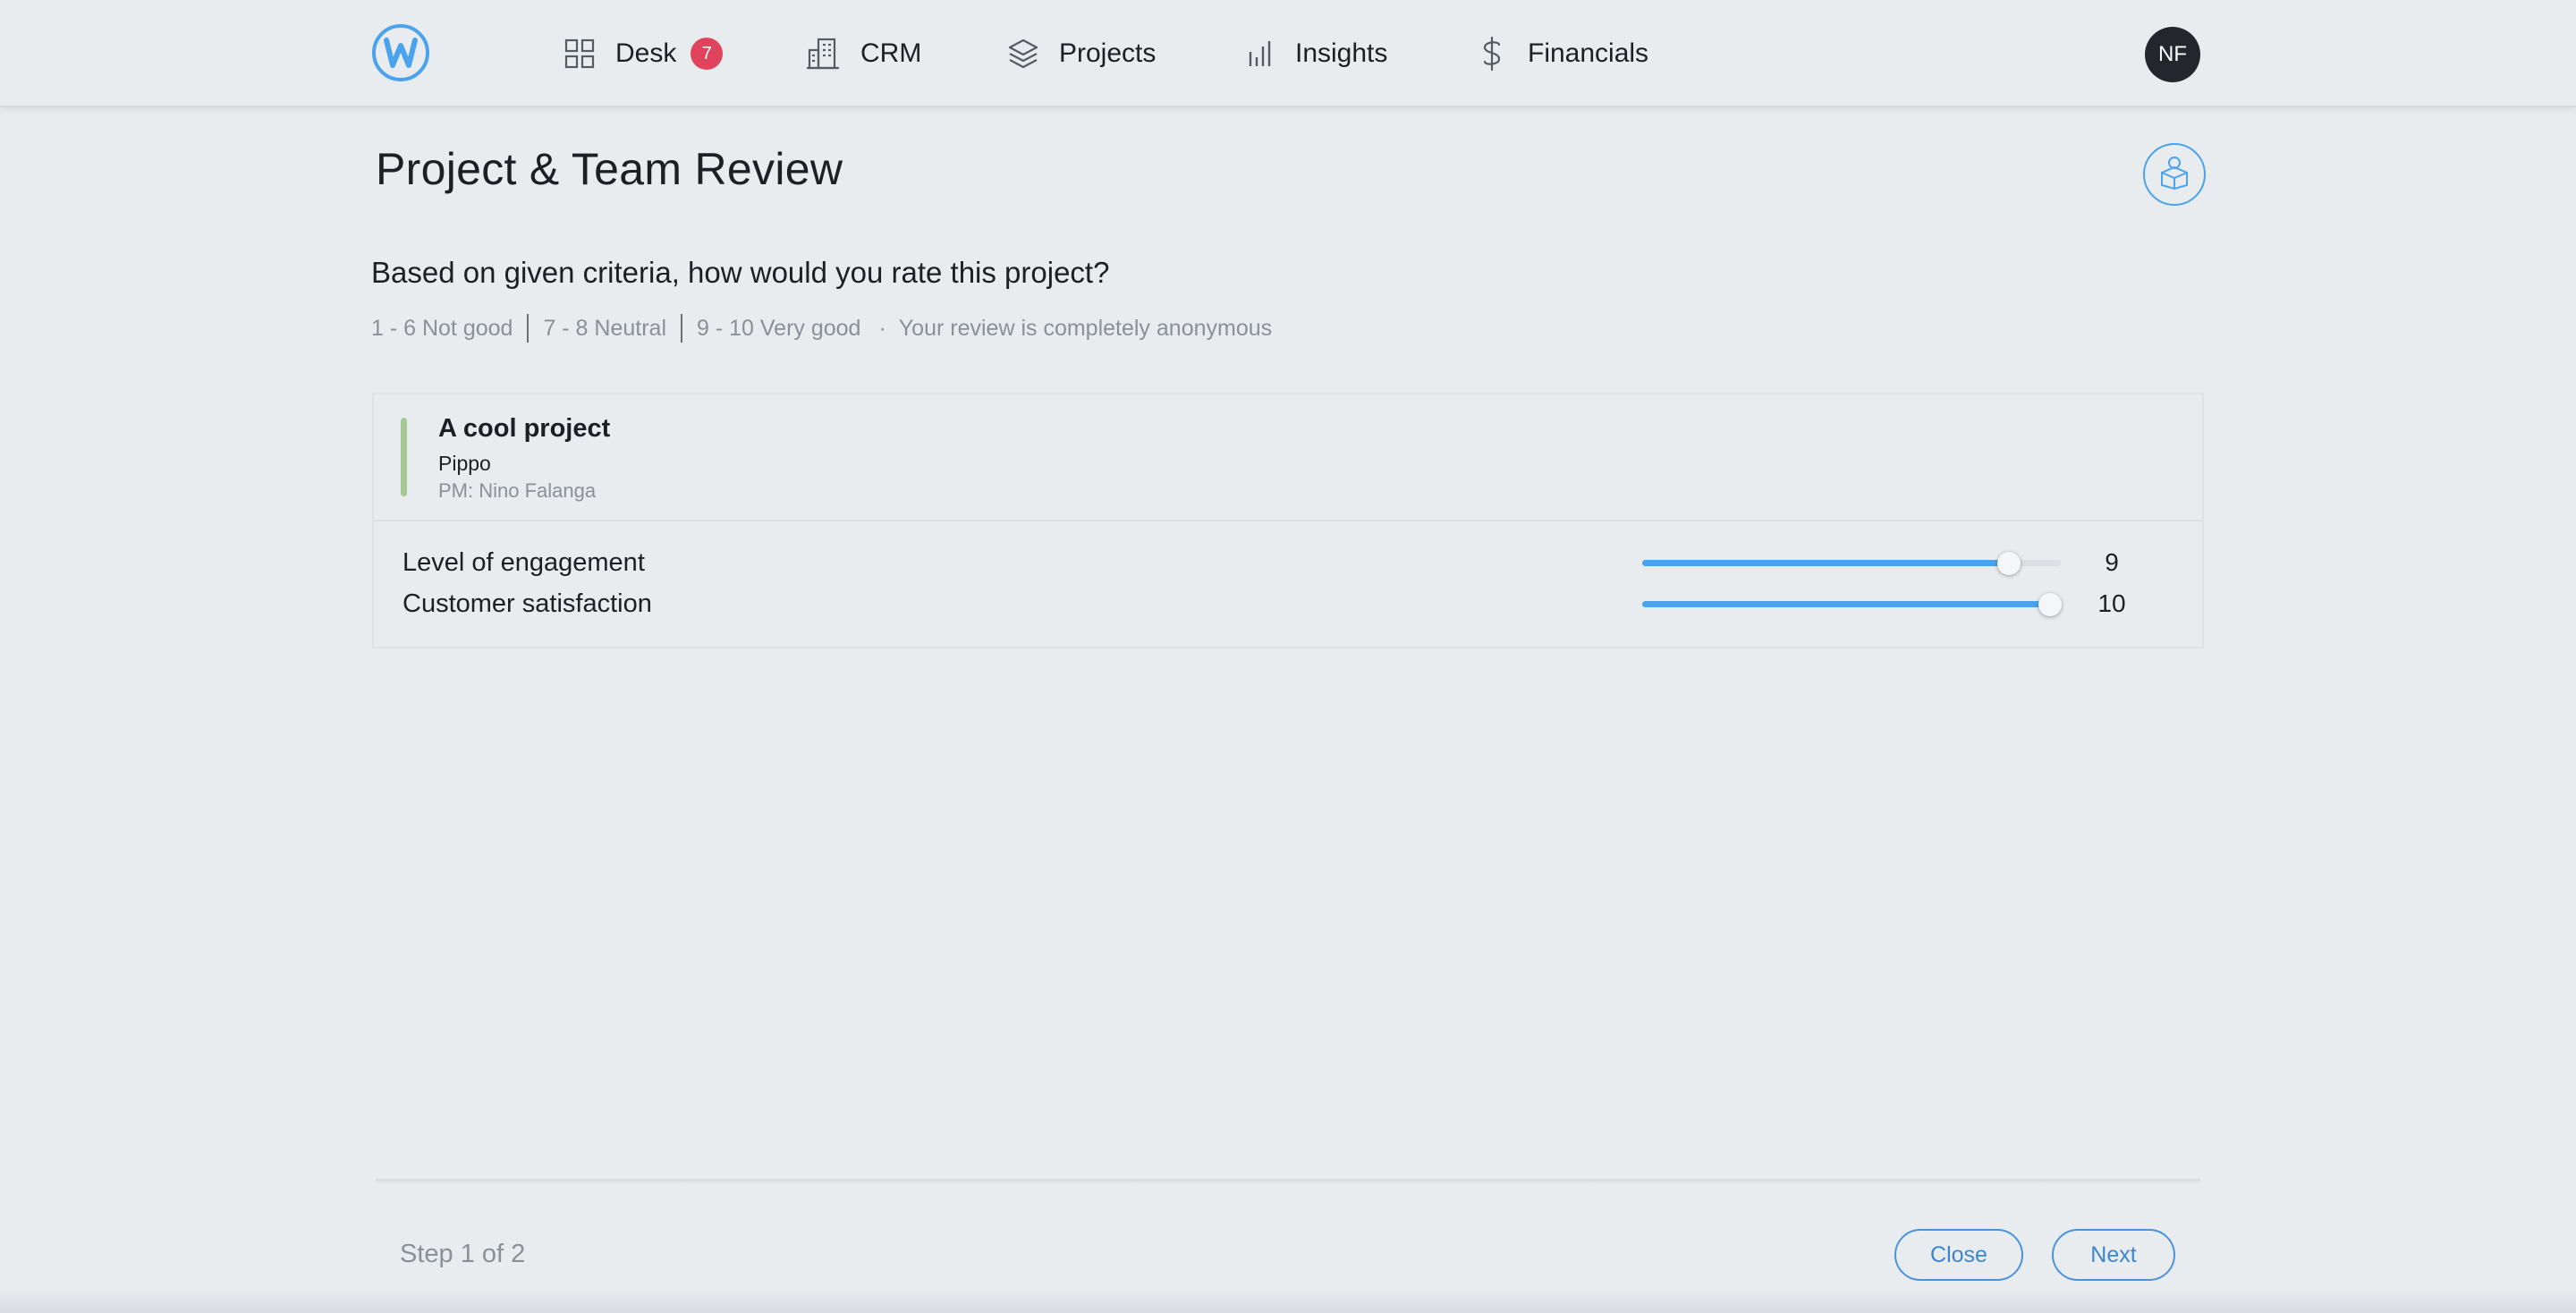  What do you see at coordinates (463, 1254) in the screenshot?
I see `step-indicator: Step 1 of 2` at bounding box center [463, 1254].